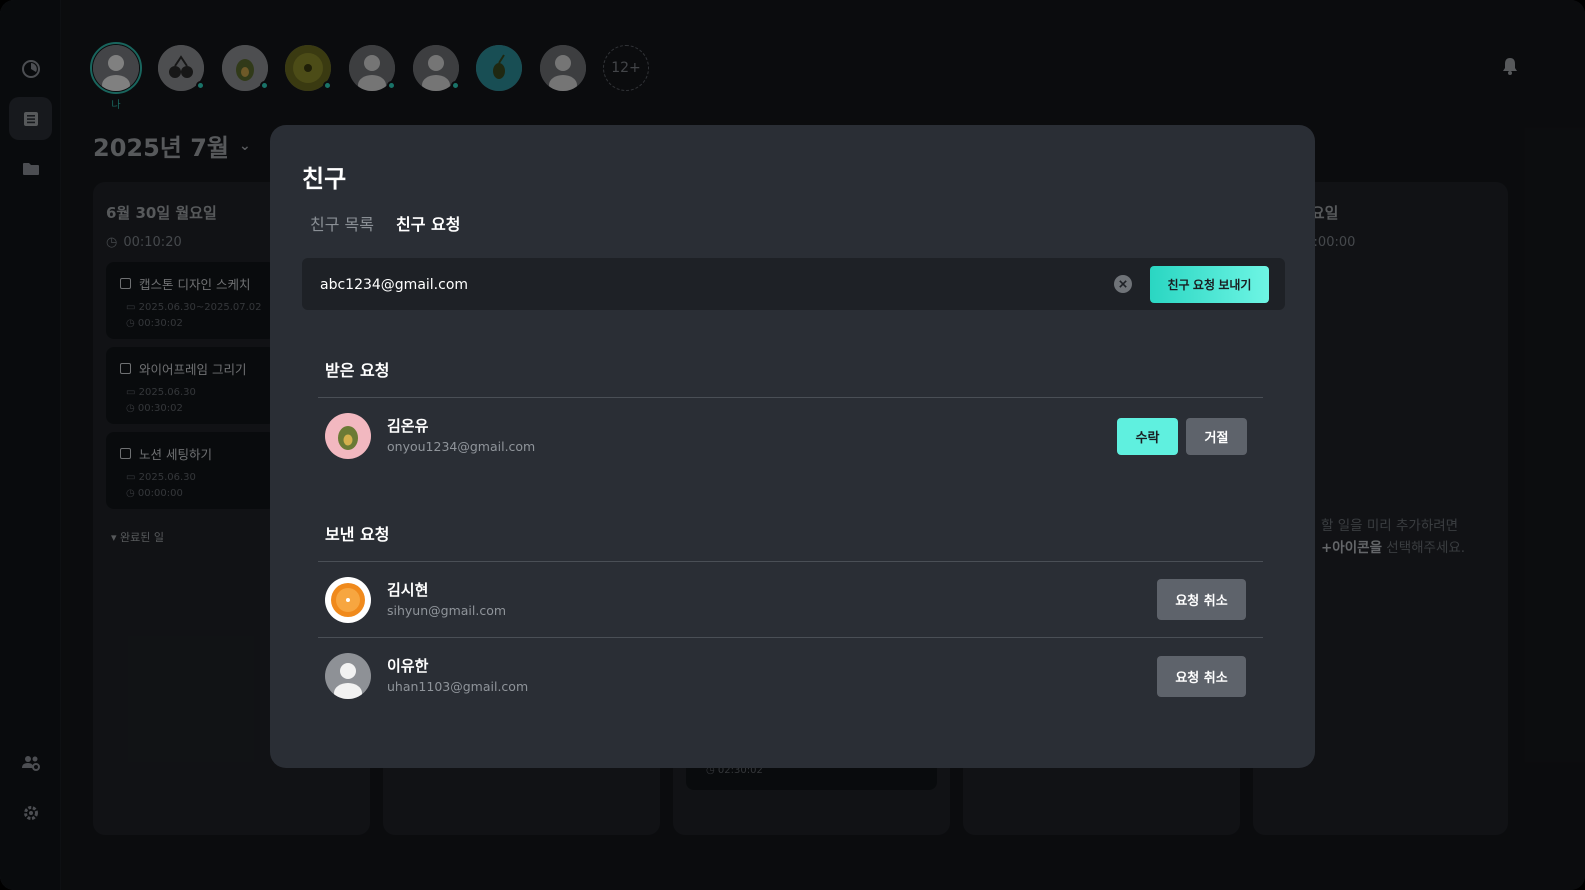  Describe the element at coordinates (408, 590) in the screenshot. I see `friend-name: 김시현` at that location.